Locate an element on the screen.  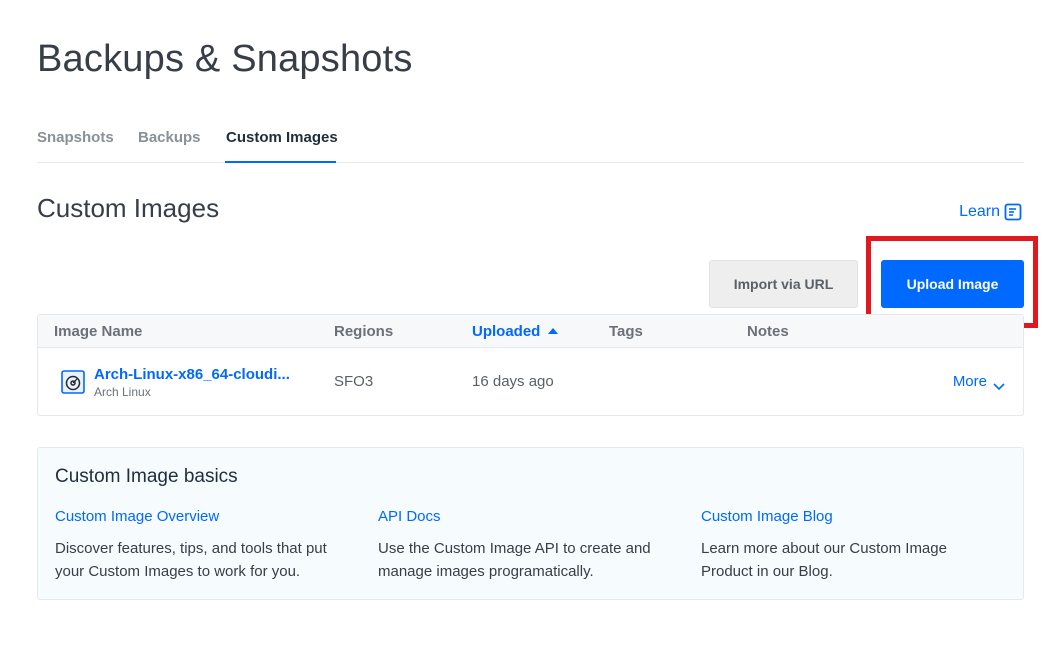
upload-image-button: Upload Image is located at coordinates (952, 284).